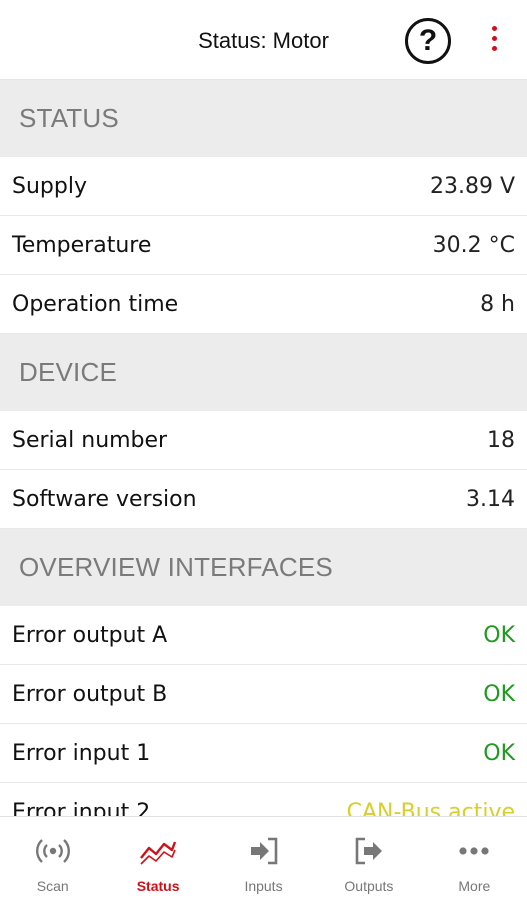 The height and width of the screenshot is (900, 527). What do you see at coordinates (95, 304) in the screenshot?
I see `row-label: Operation time` at bounding box center [95, 304].